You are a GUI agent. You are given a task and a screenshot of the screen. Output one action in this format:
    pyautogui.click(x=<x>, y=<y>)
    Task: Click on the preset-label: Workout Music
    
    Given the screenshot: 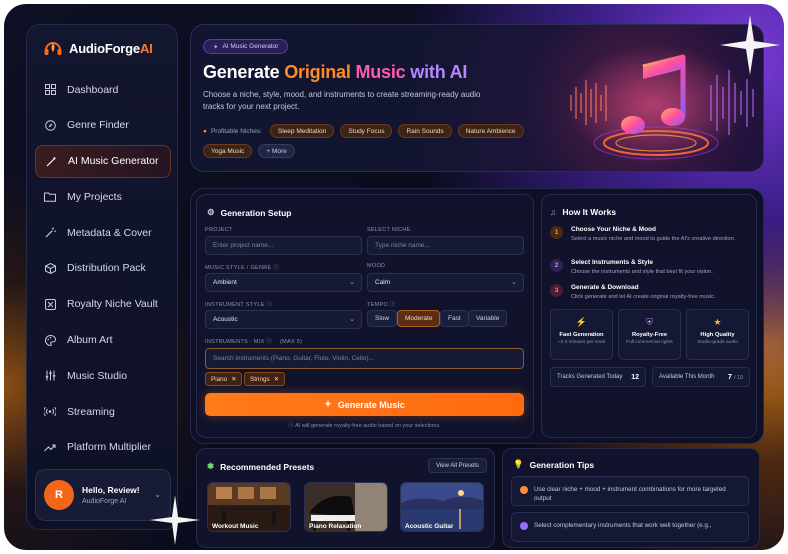 What is the action you would take?
    pyautogui.click(x=235, y=526)
    